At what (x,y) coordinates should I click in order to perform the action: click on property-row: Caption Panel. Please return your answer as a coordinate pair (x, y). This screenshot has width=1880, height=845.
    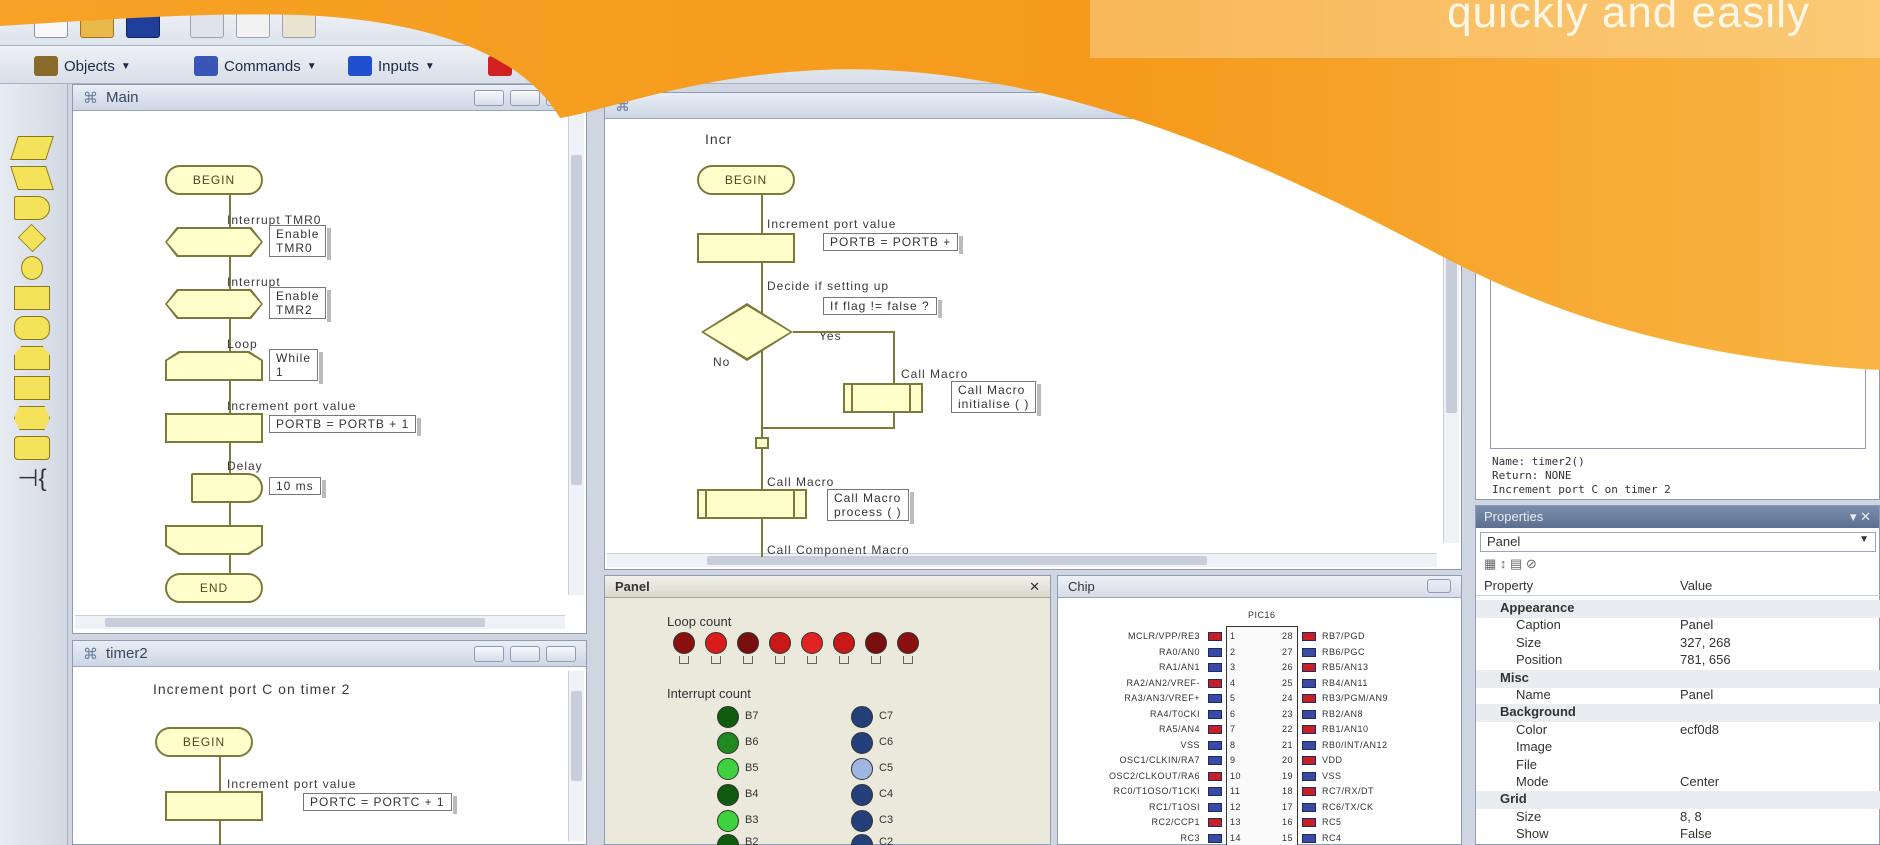
    Looking at the image, I should click on (1678, 626).